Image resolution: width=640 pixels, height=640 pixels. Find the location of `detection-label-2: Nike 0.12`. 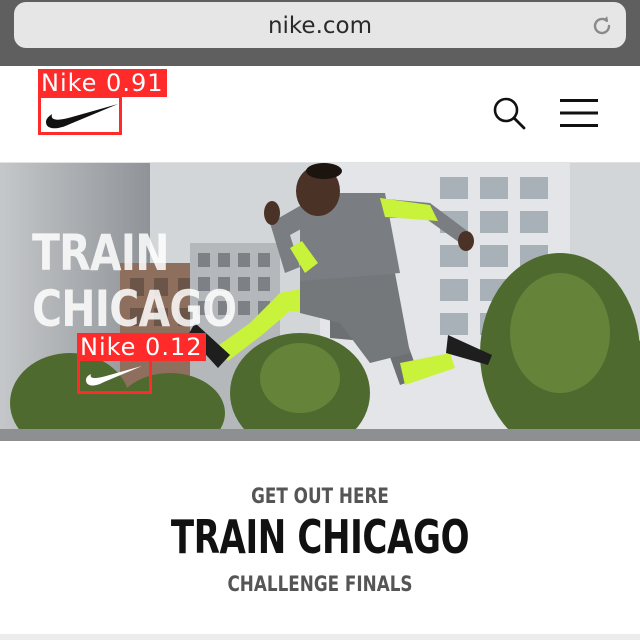

detection-label-2: Nike 0.12 is located at coordinates (141, 347).